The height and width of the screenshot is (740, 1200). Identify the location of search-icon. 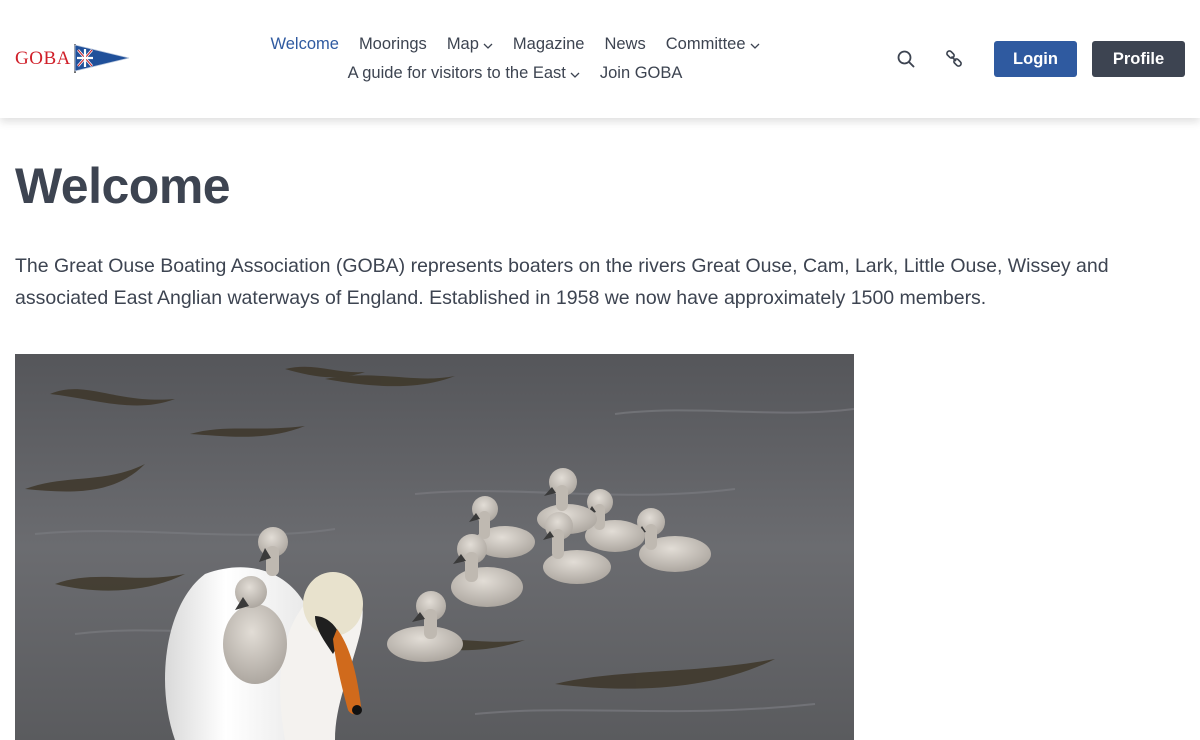
(906, 59).